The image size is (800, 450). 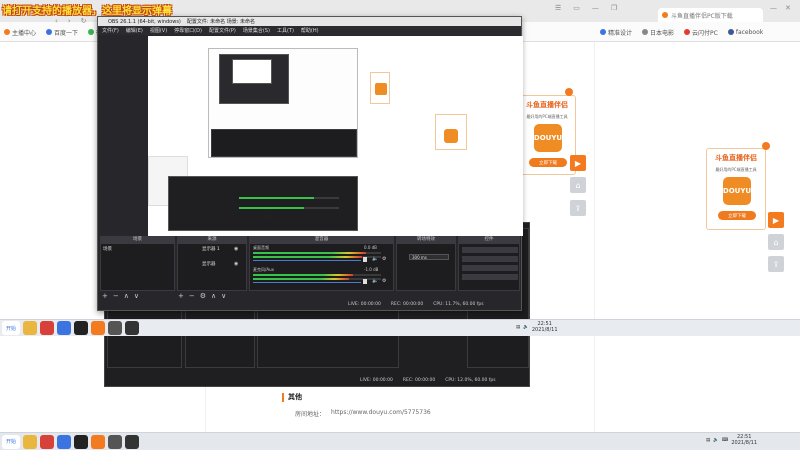 What do you see at coordinates (745, 32) in the screenshot?
I see `bookmark-item: facebook` at bounding box center [745, 32].